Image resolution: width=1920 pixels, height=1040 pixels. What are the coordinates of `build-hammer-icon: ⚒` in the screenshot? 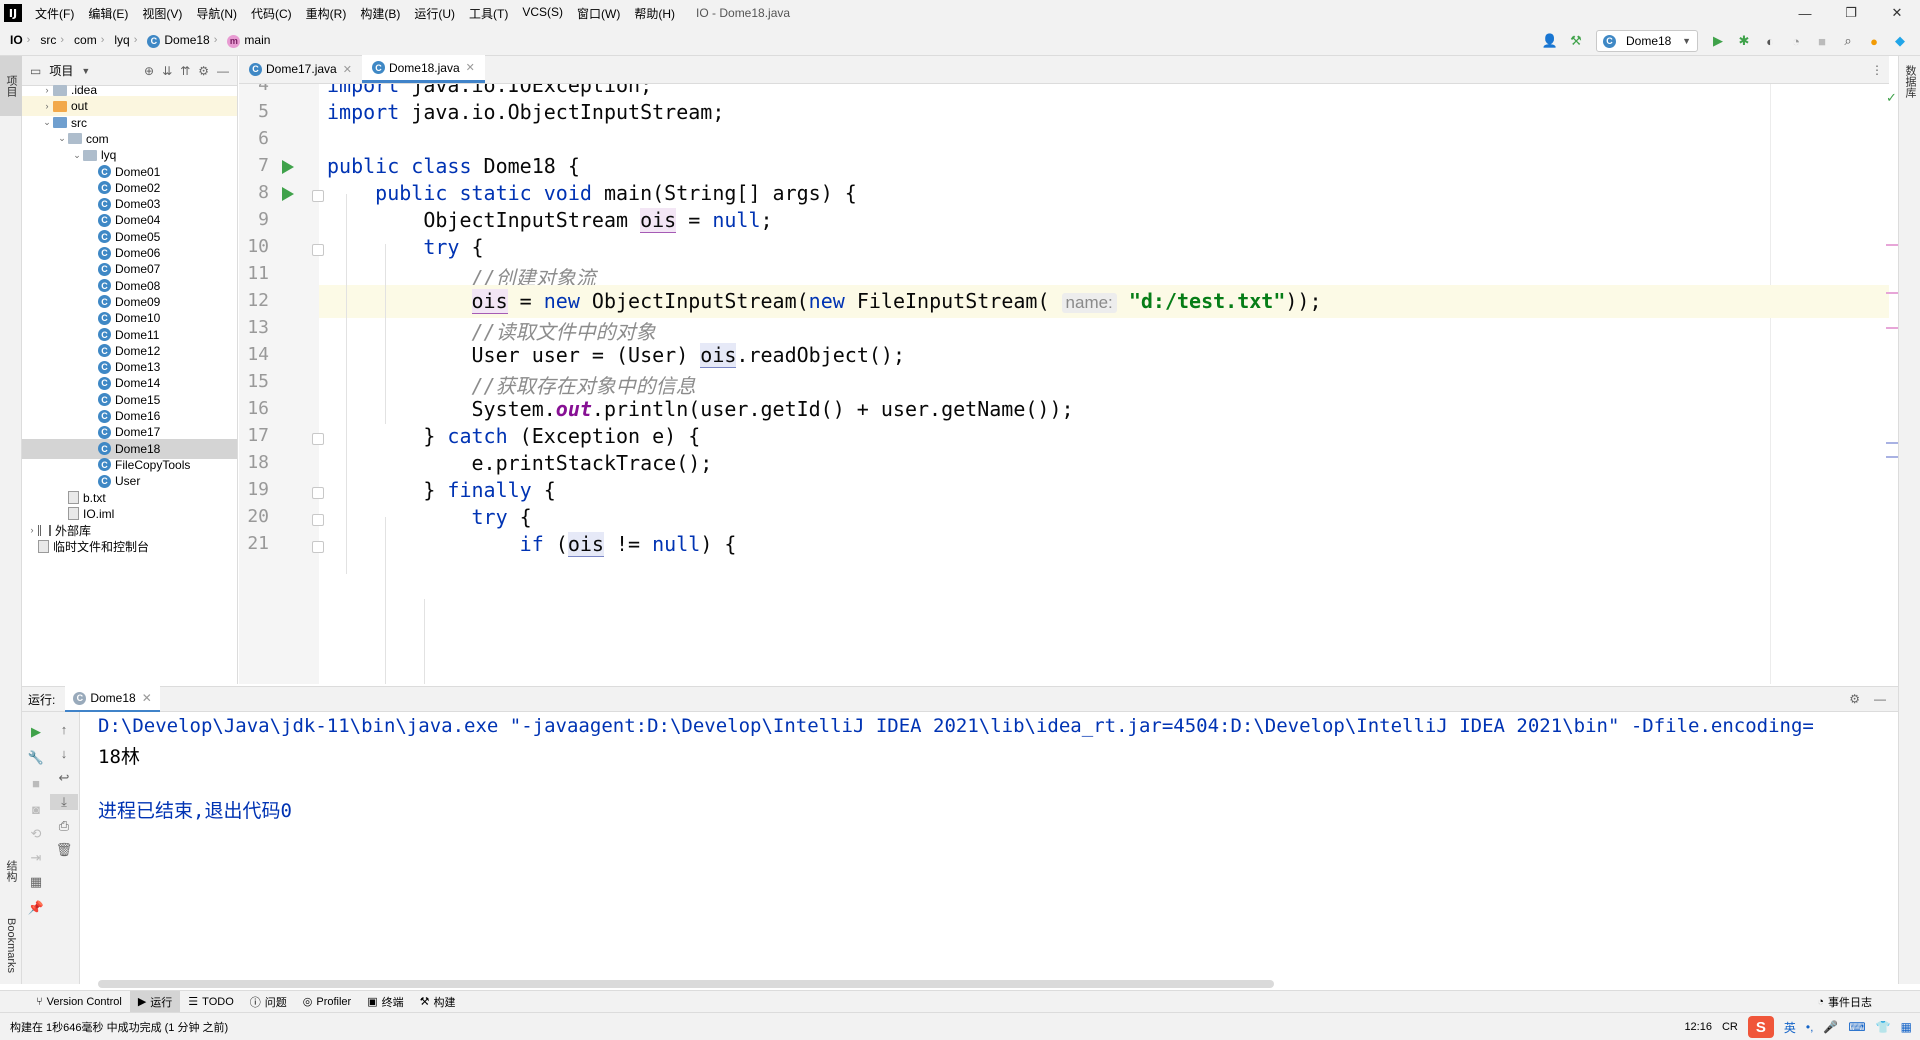 It's located at (1576, 41).